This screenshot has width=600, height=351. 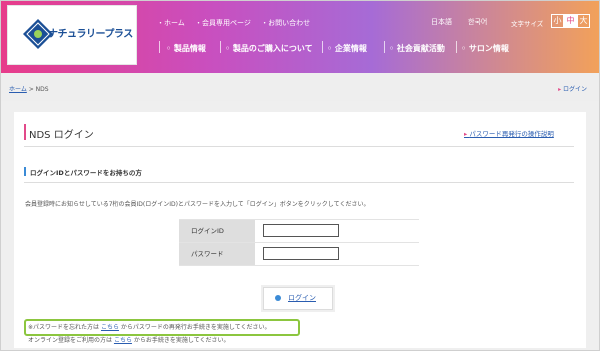 What do you see at coordinates (509, 133) in the screenshot?
I see `password-reissue-guide-link: ▸ パスワード再発行の操作説明` at bounding box center [509, 133].